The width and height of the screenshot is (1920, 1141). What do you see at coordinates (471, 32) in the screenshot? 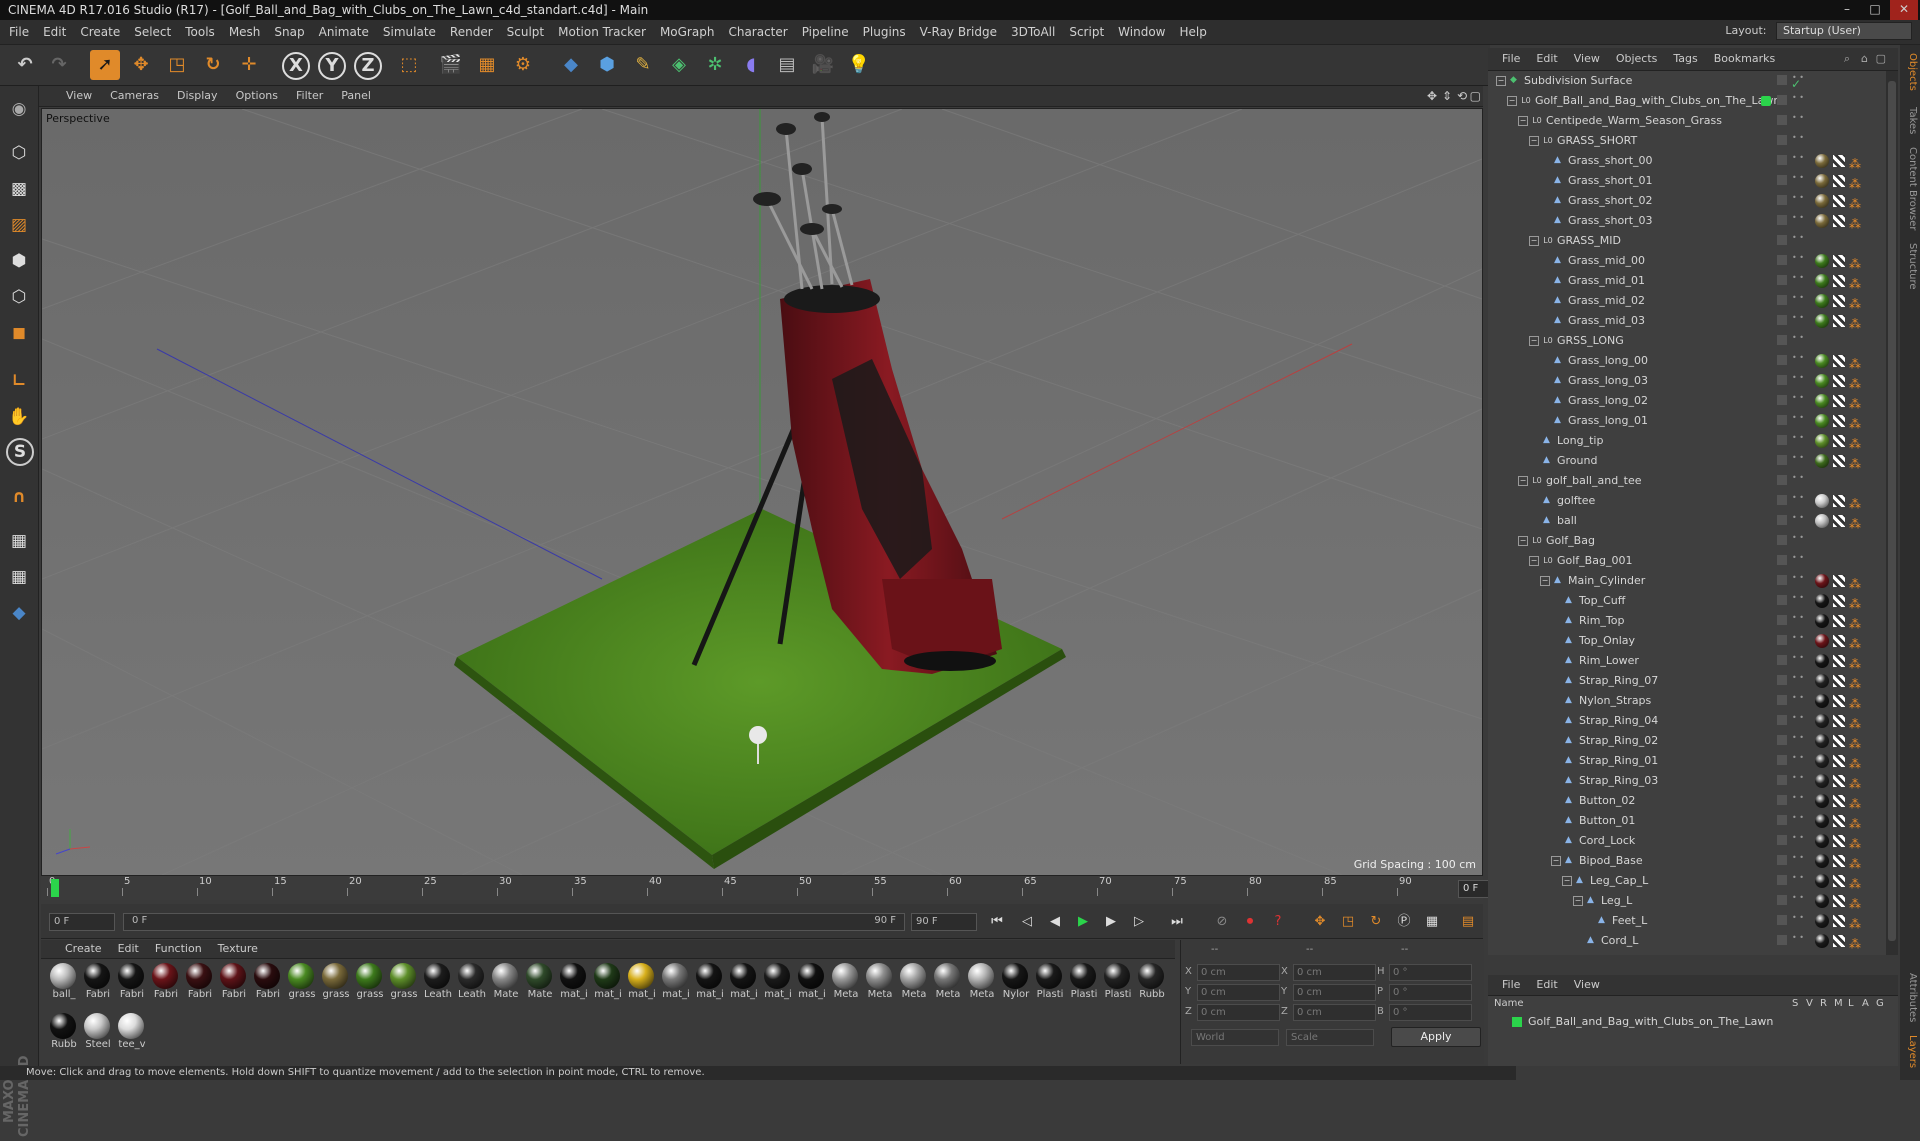
I see `menu-render: Render` at bounding box center [471, 32].